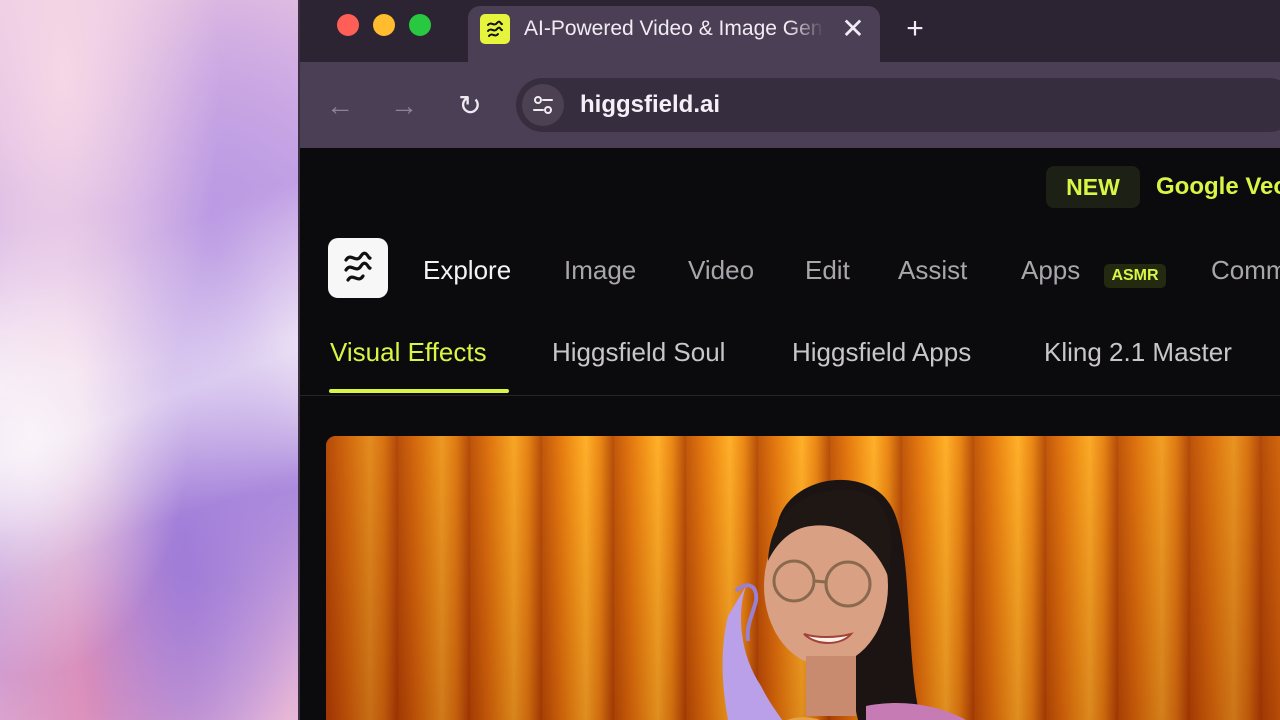  What do you see at coordinates (1135, 276) in the screenshot?
I see `asmr-badge: ASMR` at bounding box center [1135, 276].